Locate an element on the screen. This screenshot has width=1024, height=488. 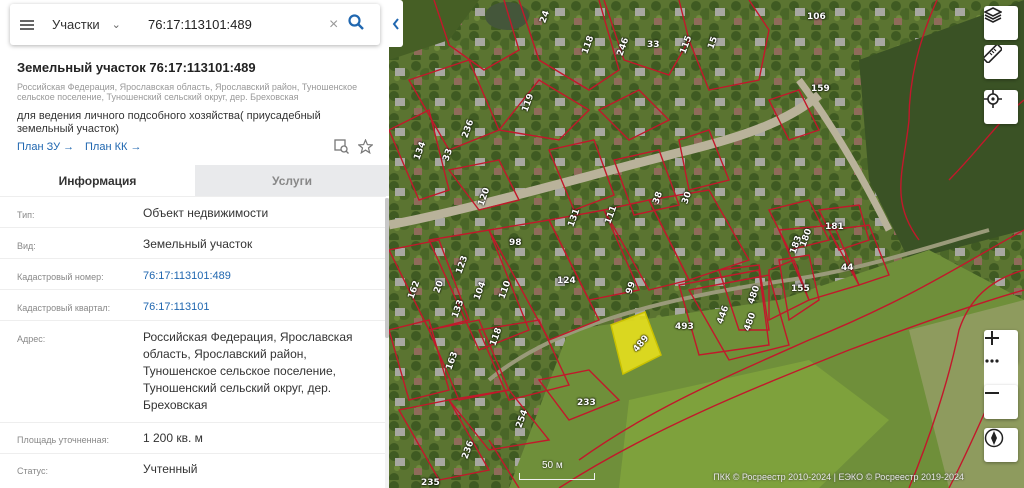
tab-services: Услуги is located at coordinates (292, 180).